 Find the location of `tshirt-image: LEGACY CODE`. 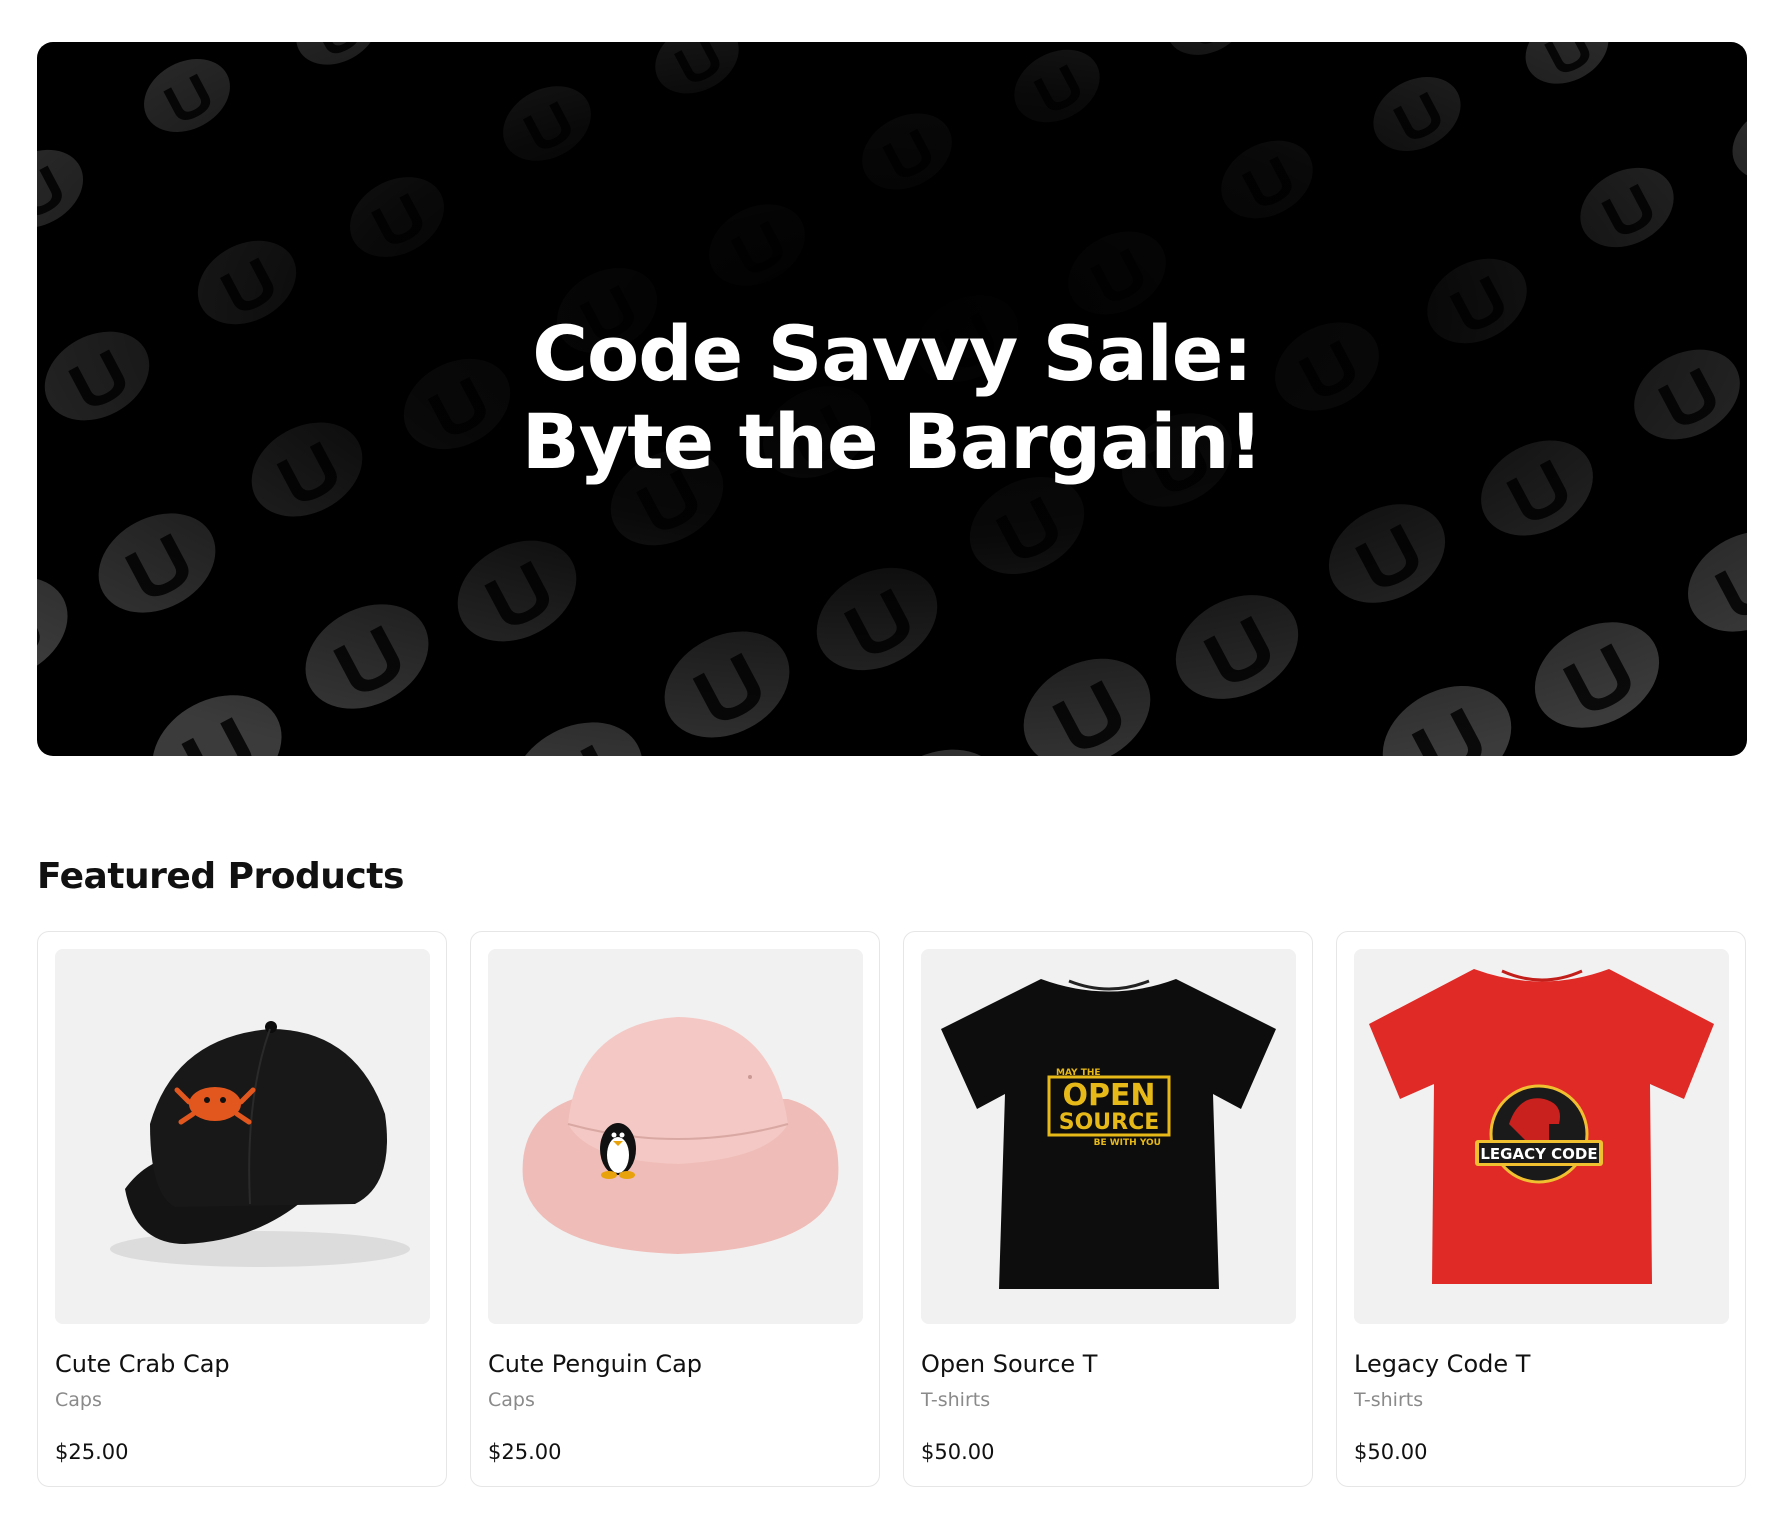

tshirt-image: LEGACY CODE is located at coordinates (1541, 1136).